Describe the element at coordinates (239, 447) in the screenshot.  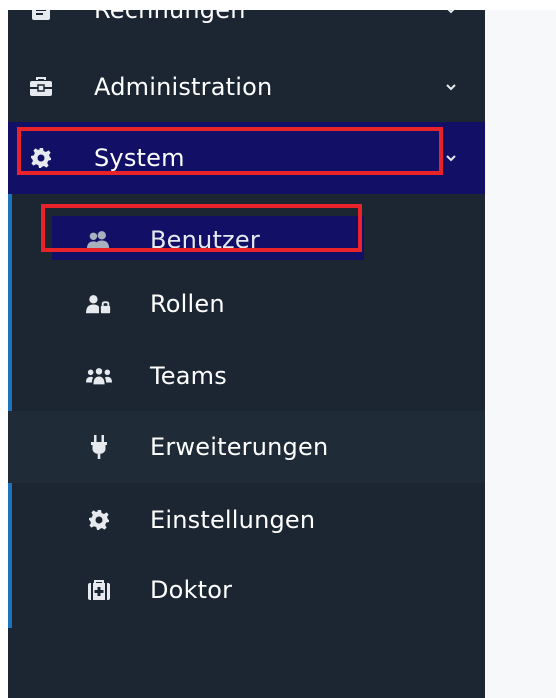
I see `sidebar-subitem-label: Erweiterungen` at that location.